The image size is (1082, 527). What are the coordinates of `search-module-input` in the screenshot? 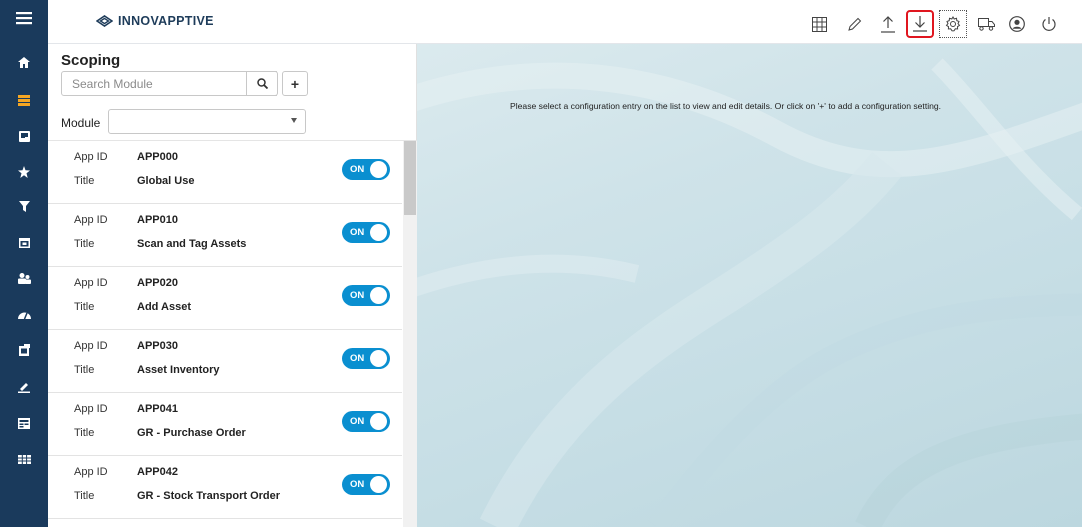 It's located at (169, 83).